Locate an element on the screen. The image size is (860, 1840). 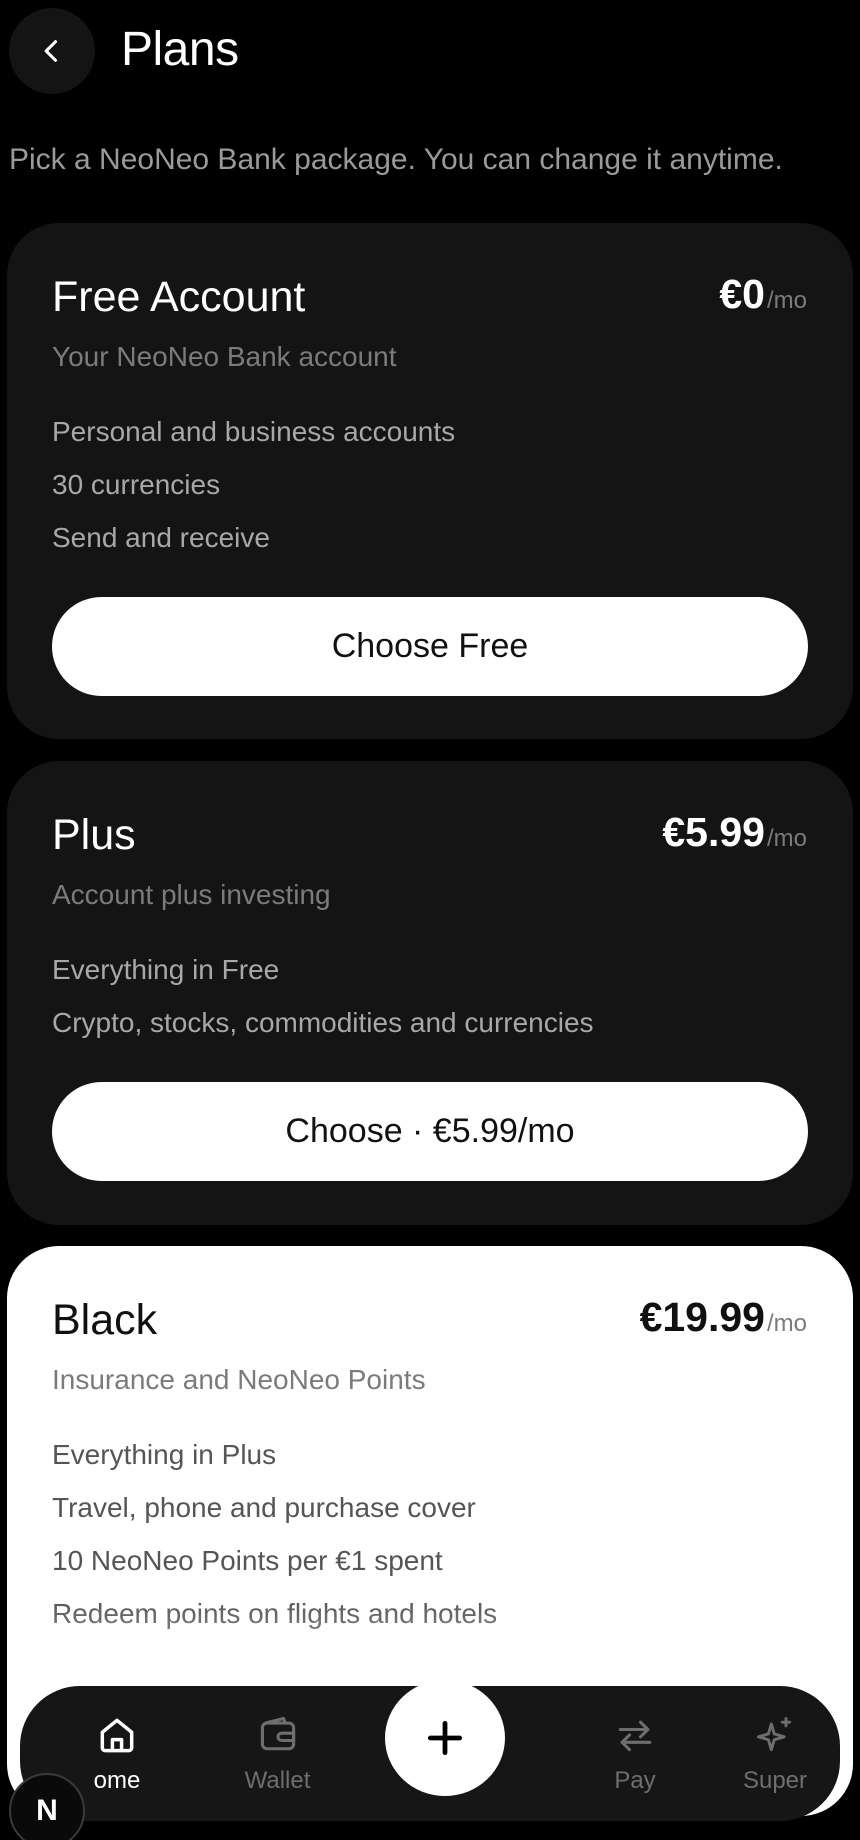
home-icon is located at coordinates (117, 1735).